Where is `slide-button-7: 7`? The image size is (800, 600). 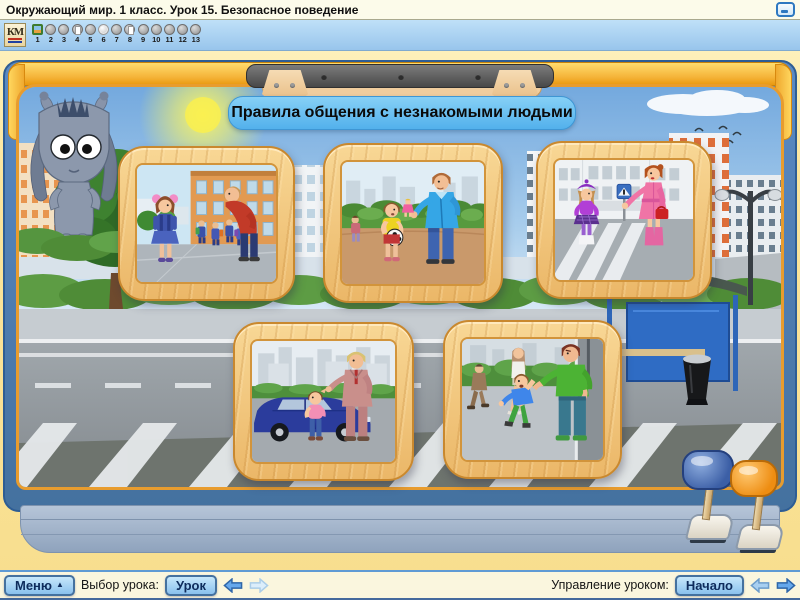
slide-button-7: 7 is located at coordinates (116, 34).